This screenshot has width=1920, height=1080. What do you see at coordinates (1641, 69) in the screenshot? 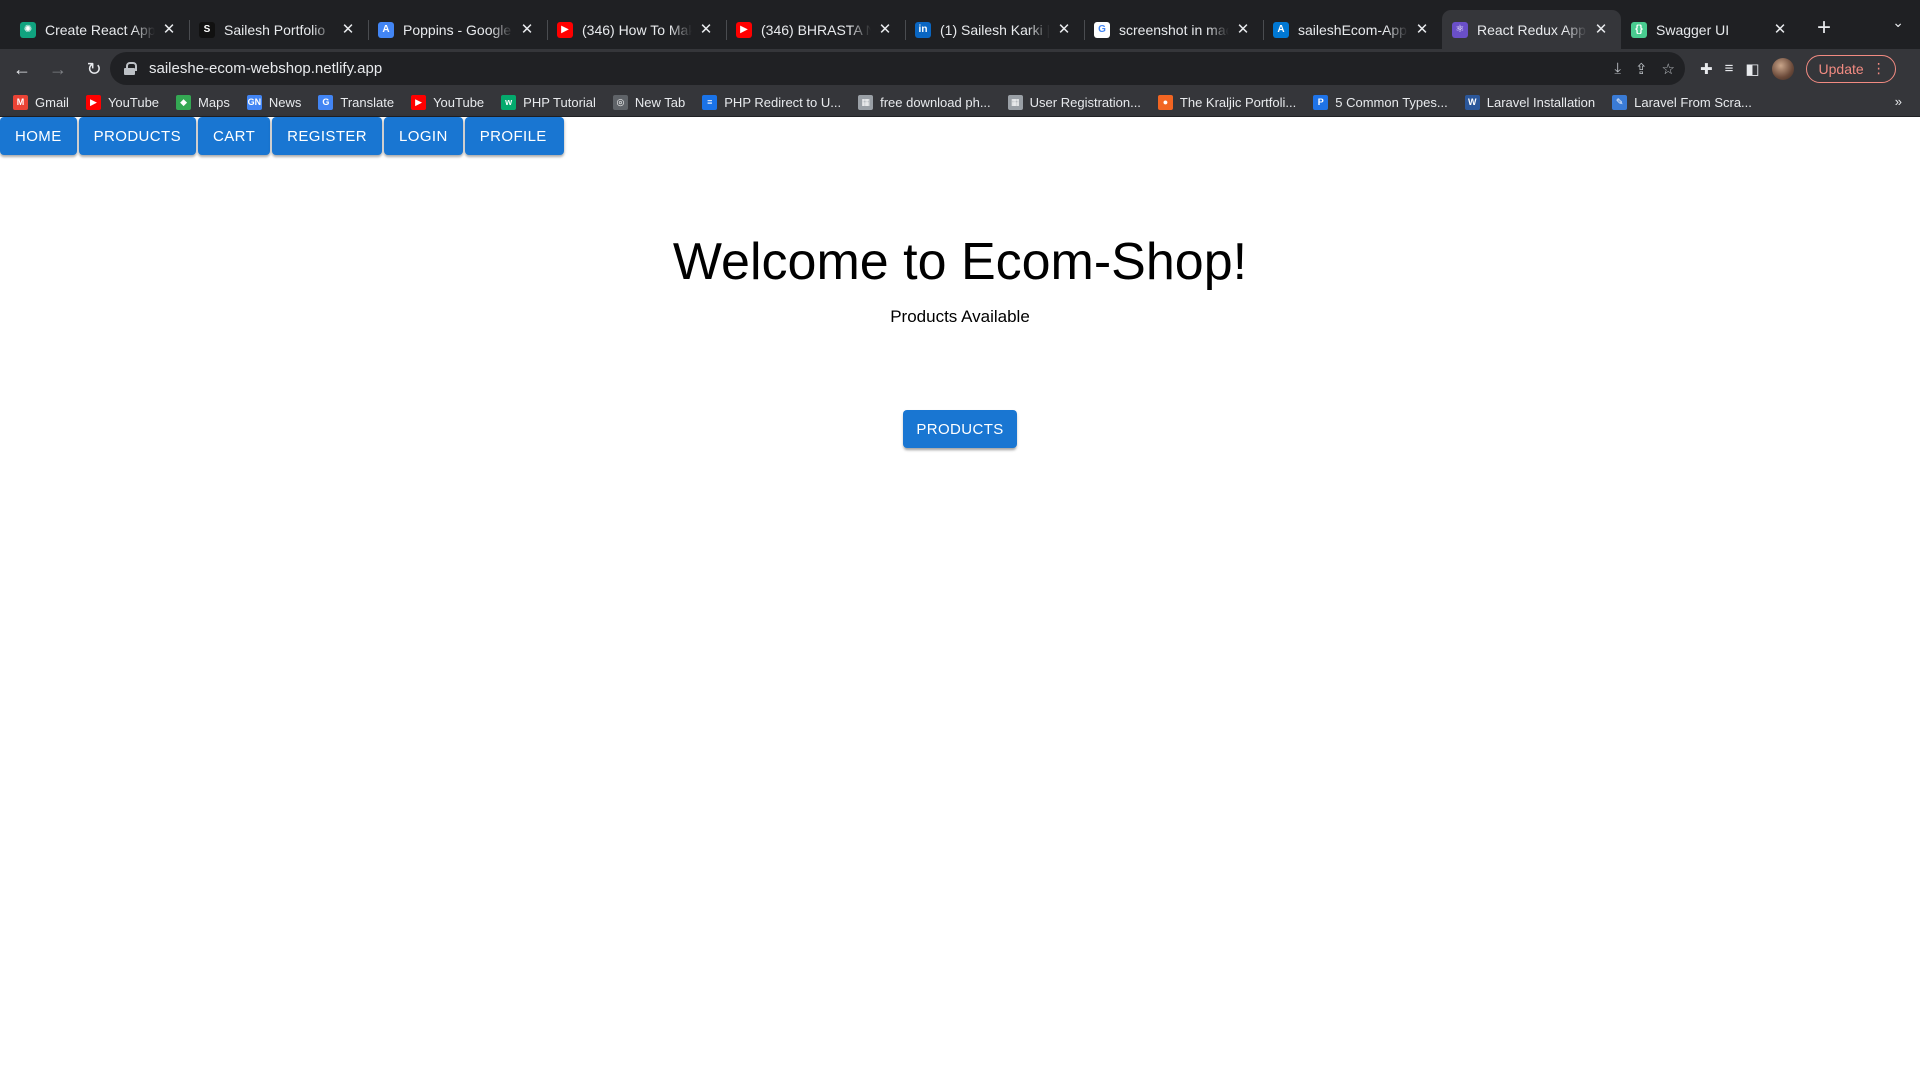
I see `share-icon: ⇪` at bounding box center [1641, 69].